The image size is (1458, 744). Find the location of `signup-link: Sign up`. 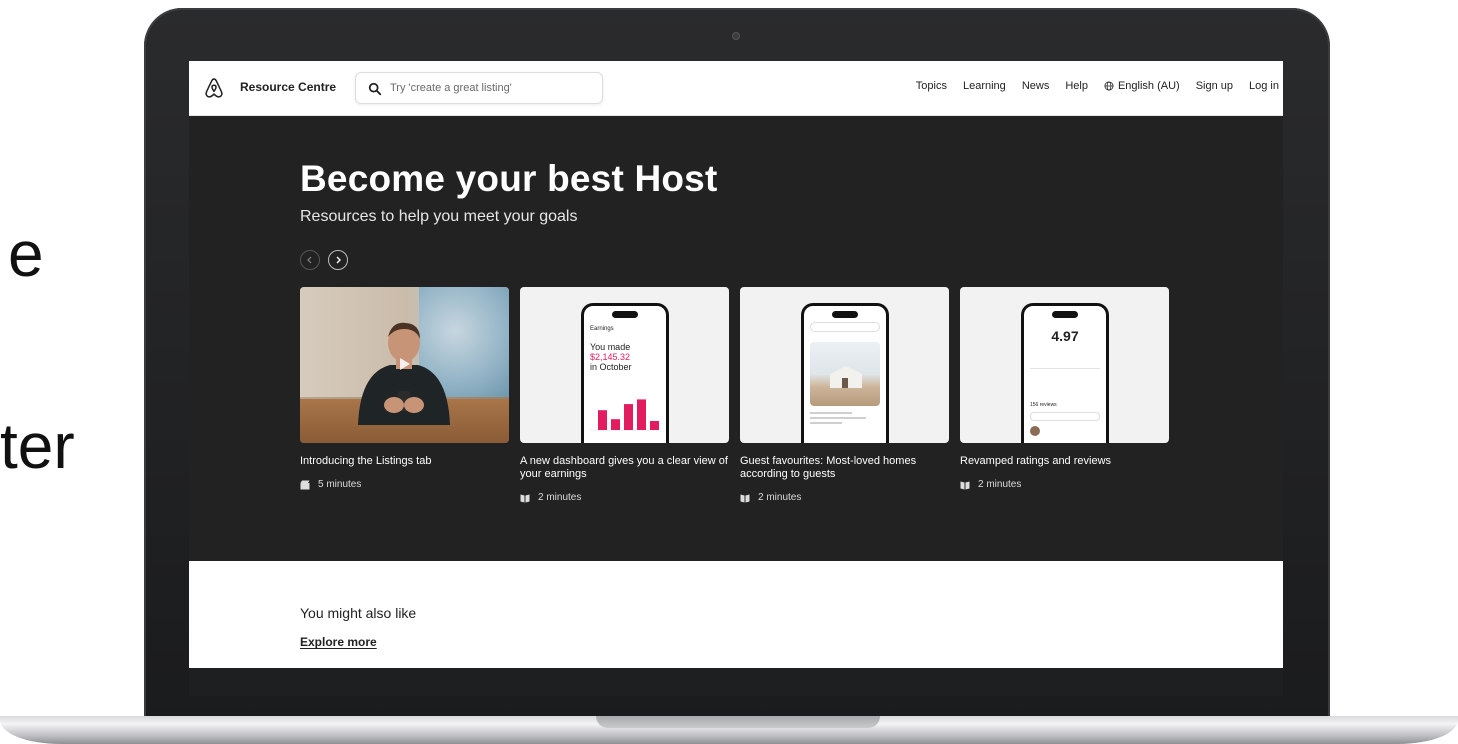

signup-link: Sign up is located at coordinates (1214, 86).